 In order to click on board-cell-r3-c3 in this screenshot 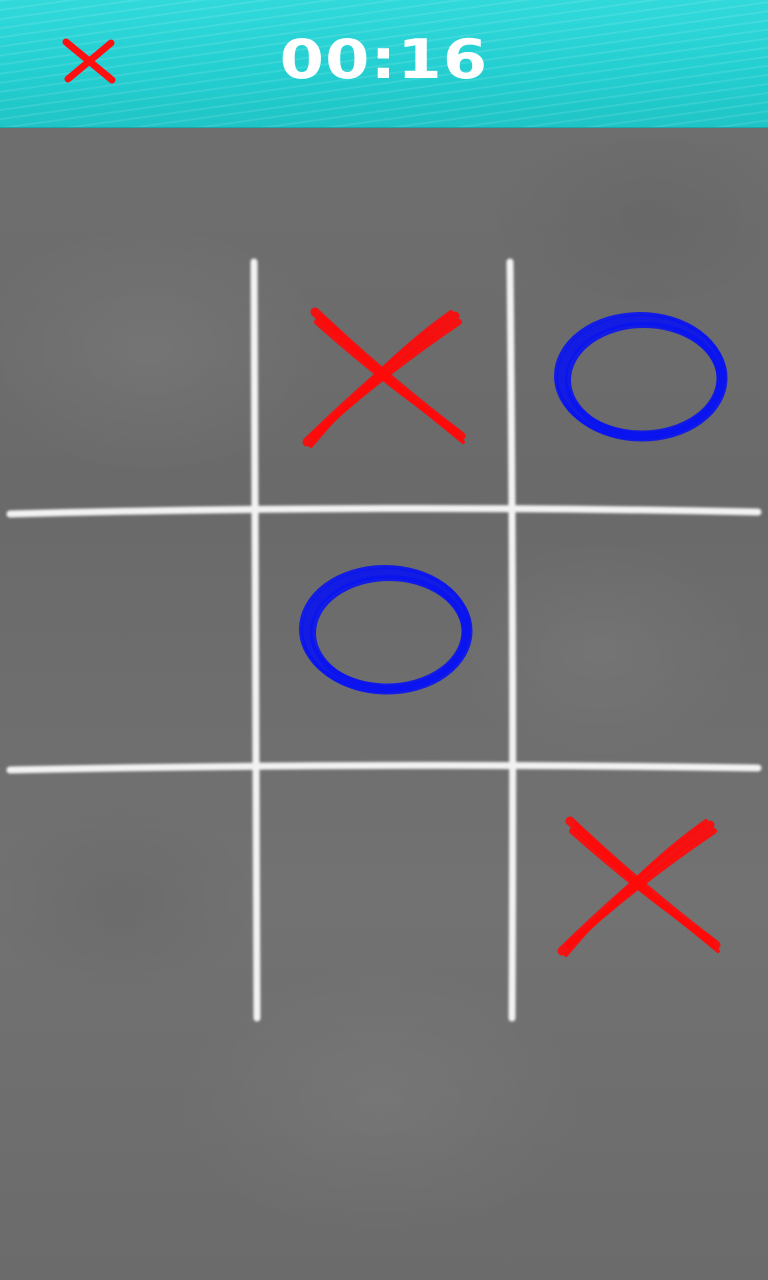, I will do `click(637, 894)`.